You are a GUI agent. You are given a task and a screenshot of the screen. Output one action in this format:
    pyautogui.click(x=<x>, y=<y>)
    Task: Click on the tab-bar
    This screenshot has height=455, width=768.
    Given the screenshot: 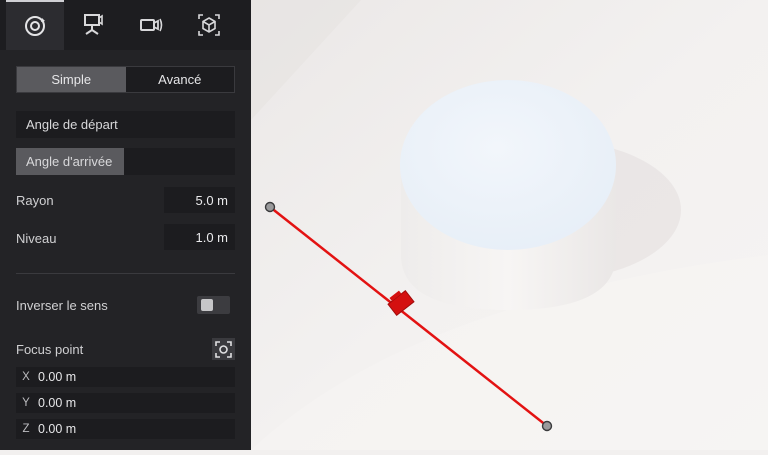 What is the action you would take?
    pyautogui.click(x=125, y=25)
    